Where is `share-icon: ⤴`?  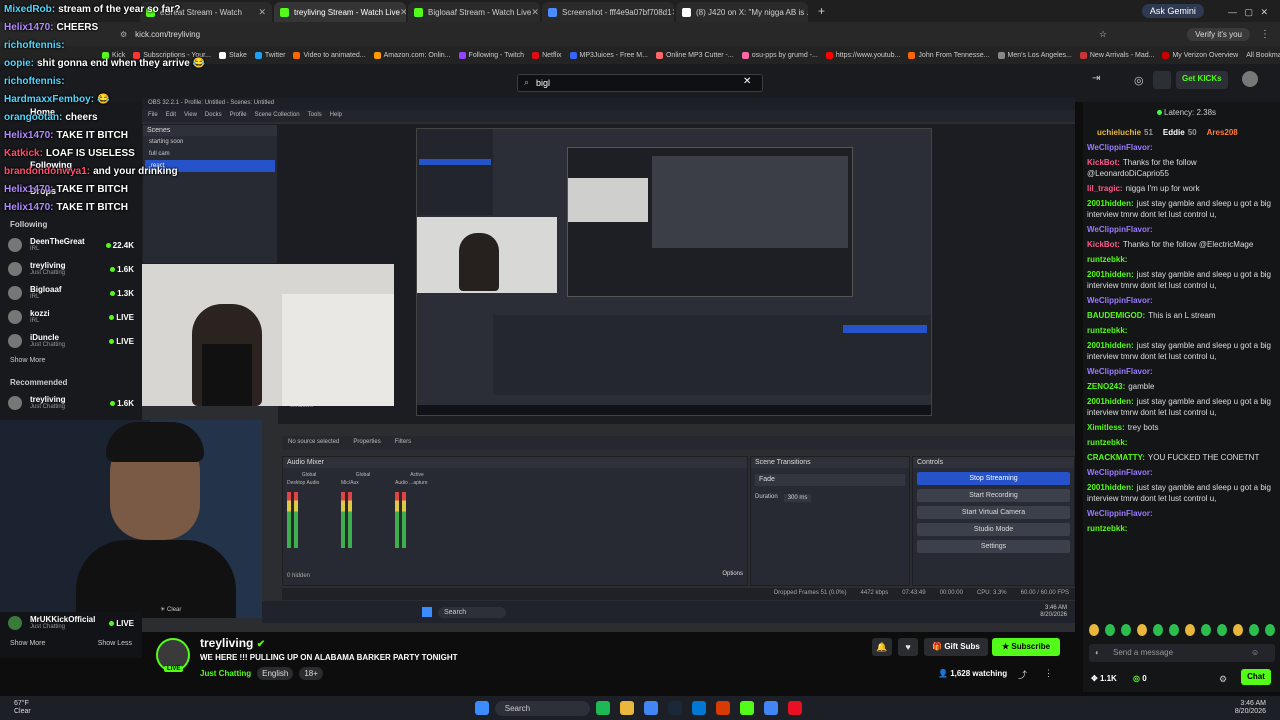 share-icon: ⤴ is located at coordinates (1022, 674).